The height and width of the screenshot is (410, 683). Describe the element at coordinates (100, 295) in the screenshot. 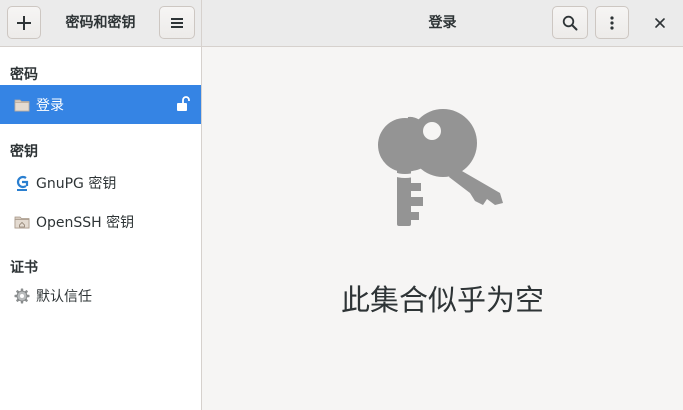

I see `sidebar-item-default-trust: 默认信任` at that location.